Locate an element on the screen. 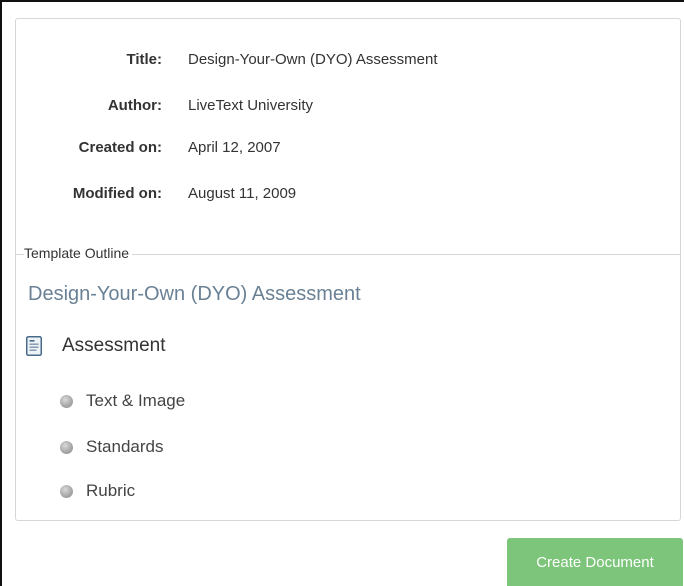  outline-item-standards: Standards is located at coordinates (112, 447).